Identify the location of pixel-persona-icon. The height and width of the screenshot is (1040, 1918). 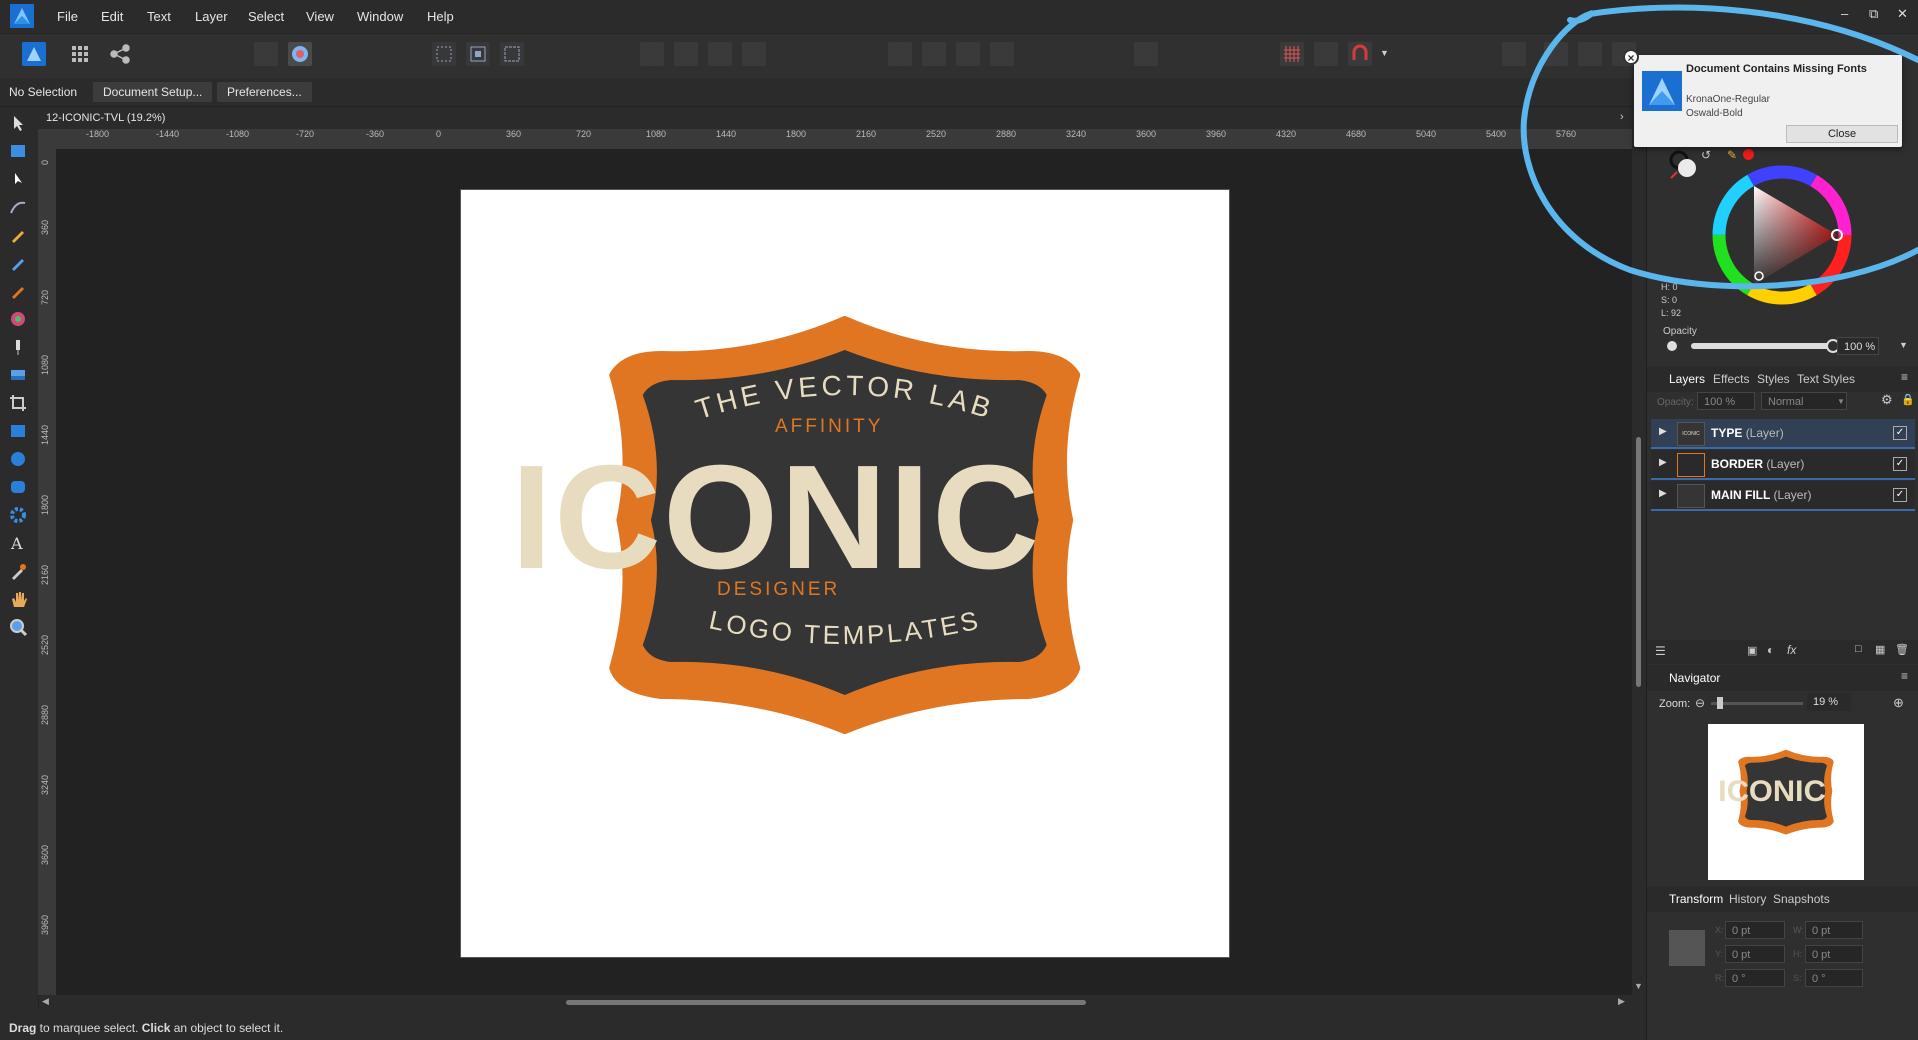
(80, 54).